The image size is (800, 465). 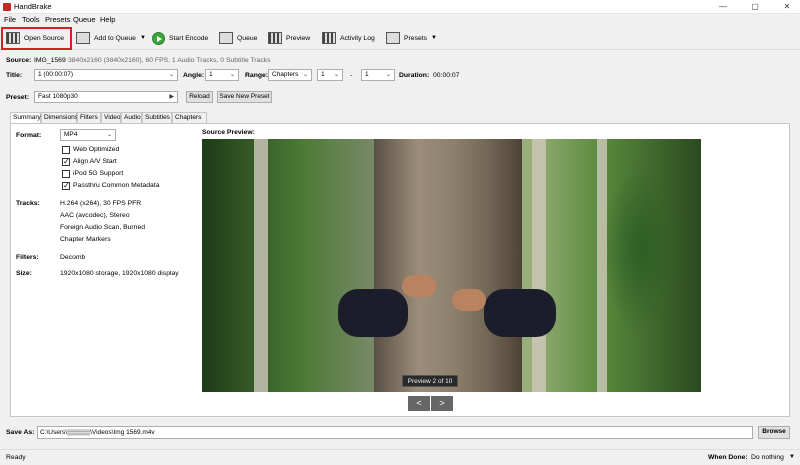 I want to click on start-encode-label: Start Encode, so click(x=189, y=38).